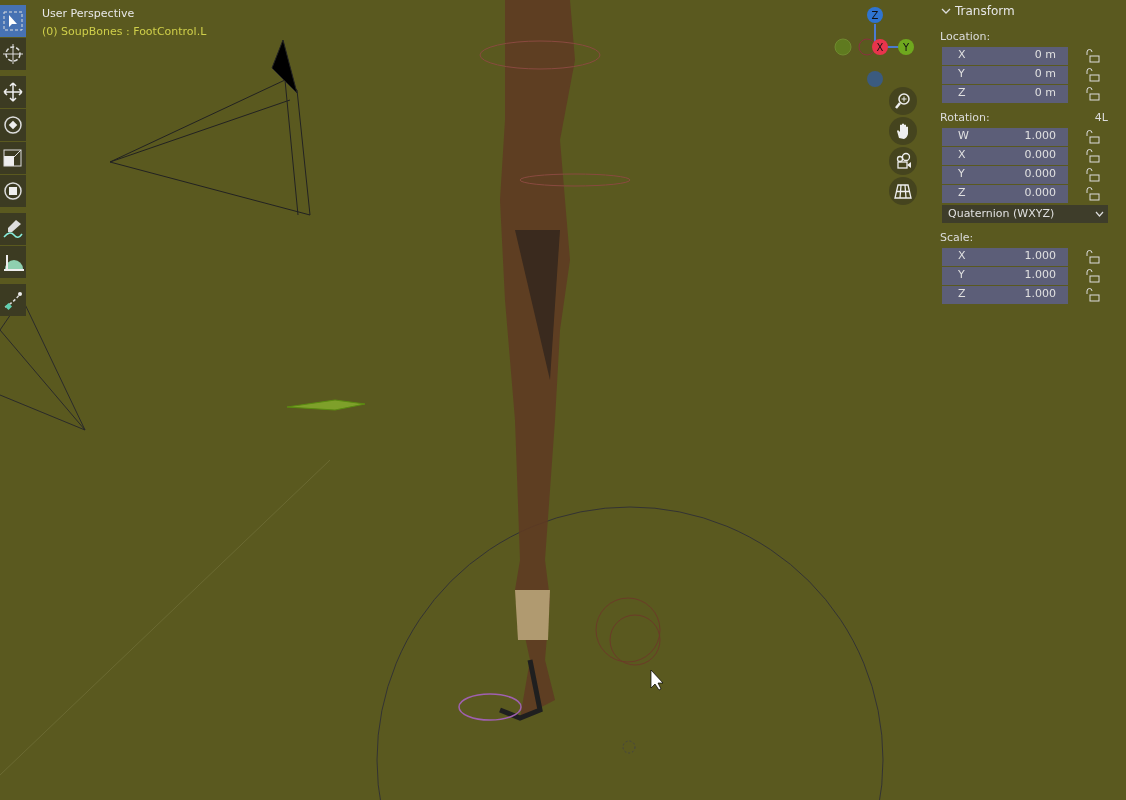 The image size is (1126, 800). What do you see at coordinates (1005, 93) in the screenshot?
I see `number-field: Z 0 m` at bounding box center [1005, 93].